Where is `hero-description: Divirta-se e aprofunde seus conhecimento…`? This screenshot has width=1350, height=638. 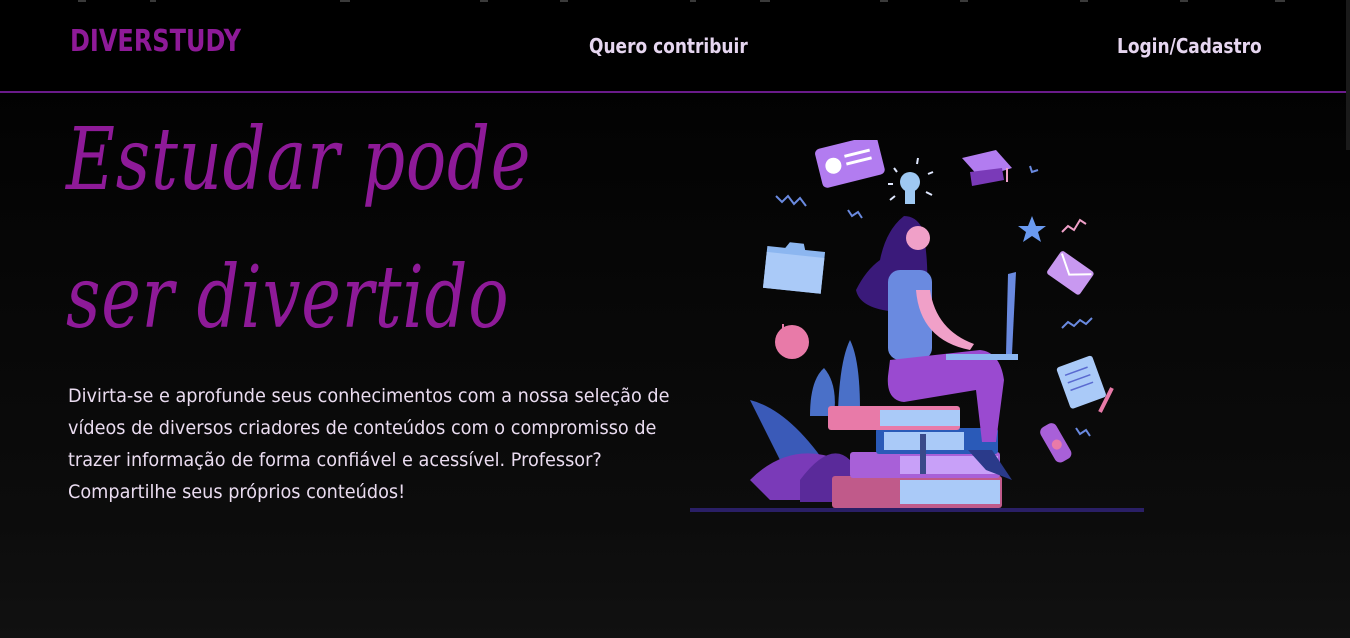
hero-description: Divirta-se e aprofunde seus conhecimento… is located at coordinates (369, 444).